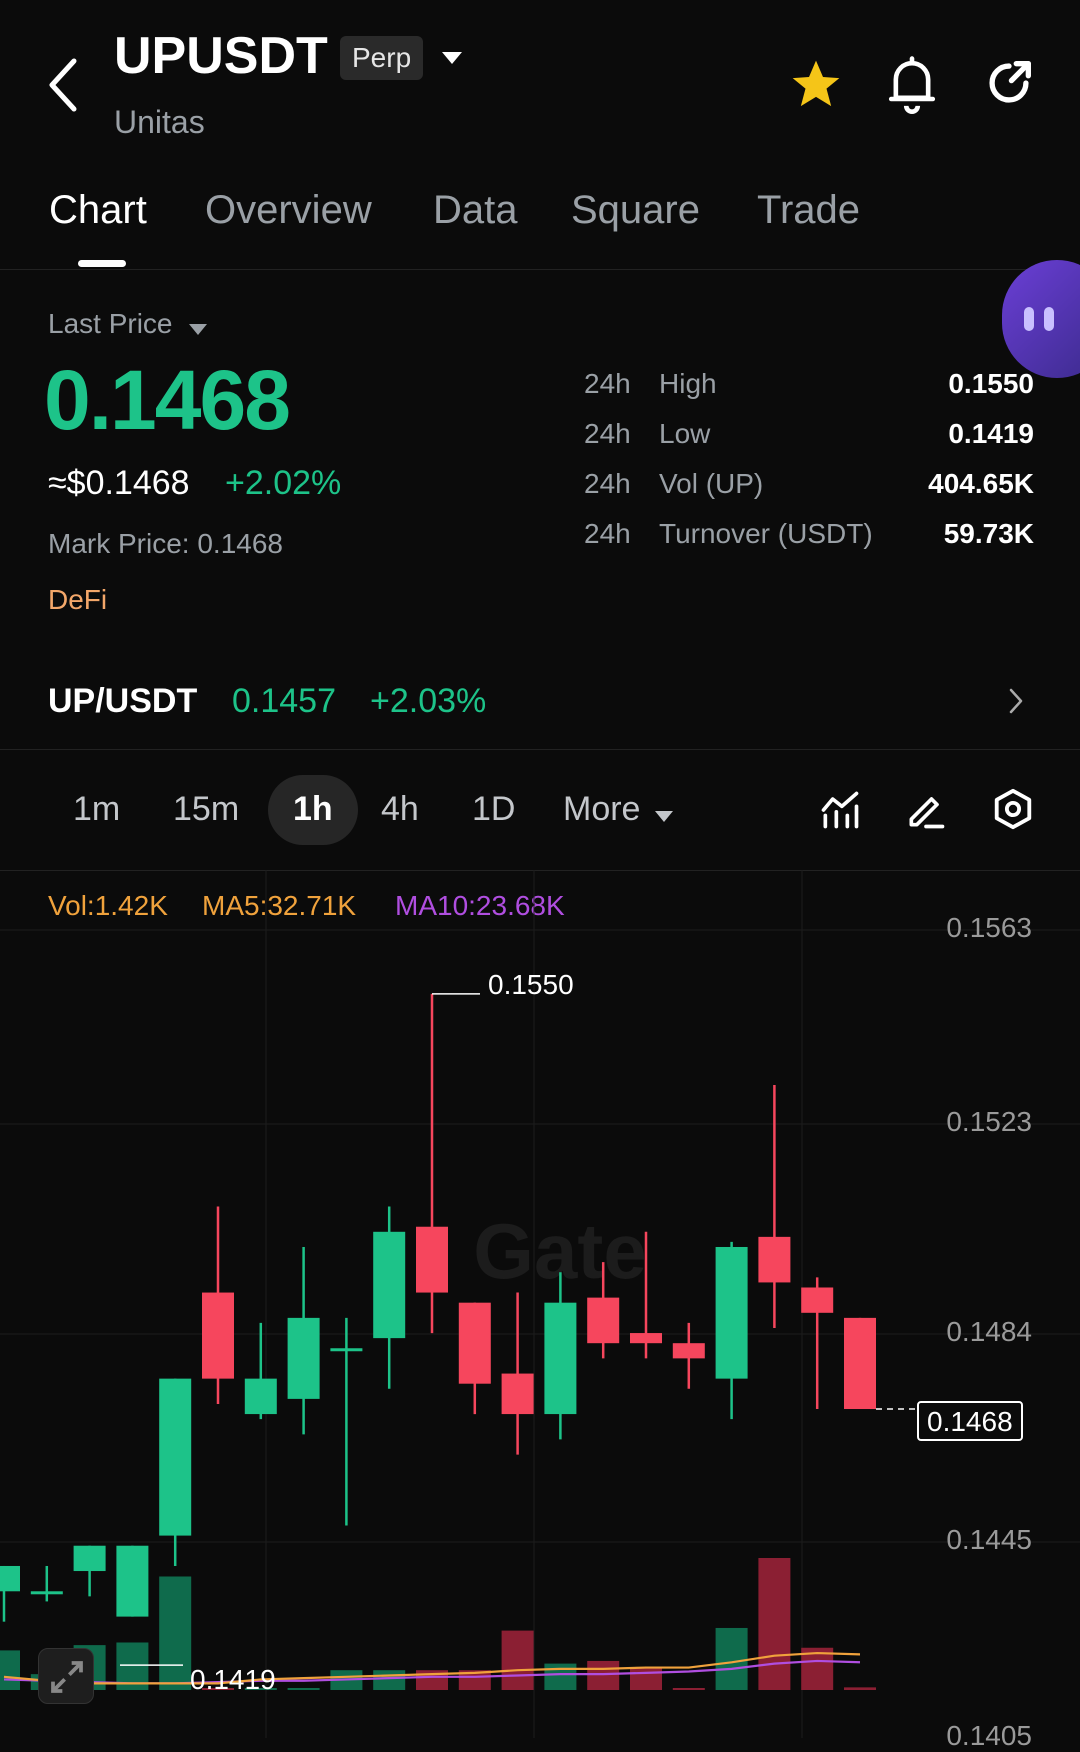  What do you see at coordinates (531, 984) in the screenshot?
I see `high-price-label: 0.1550` at bounding box center [531, 984].